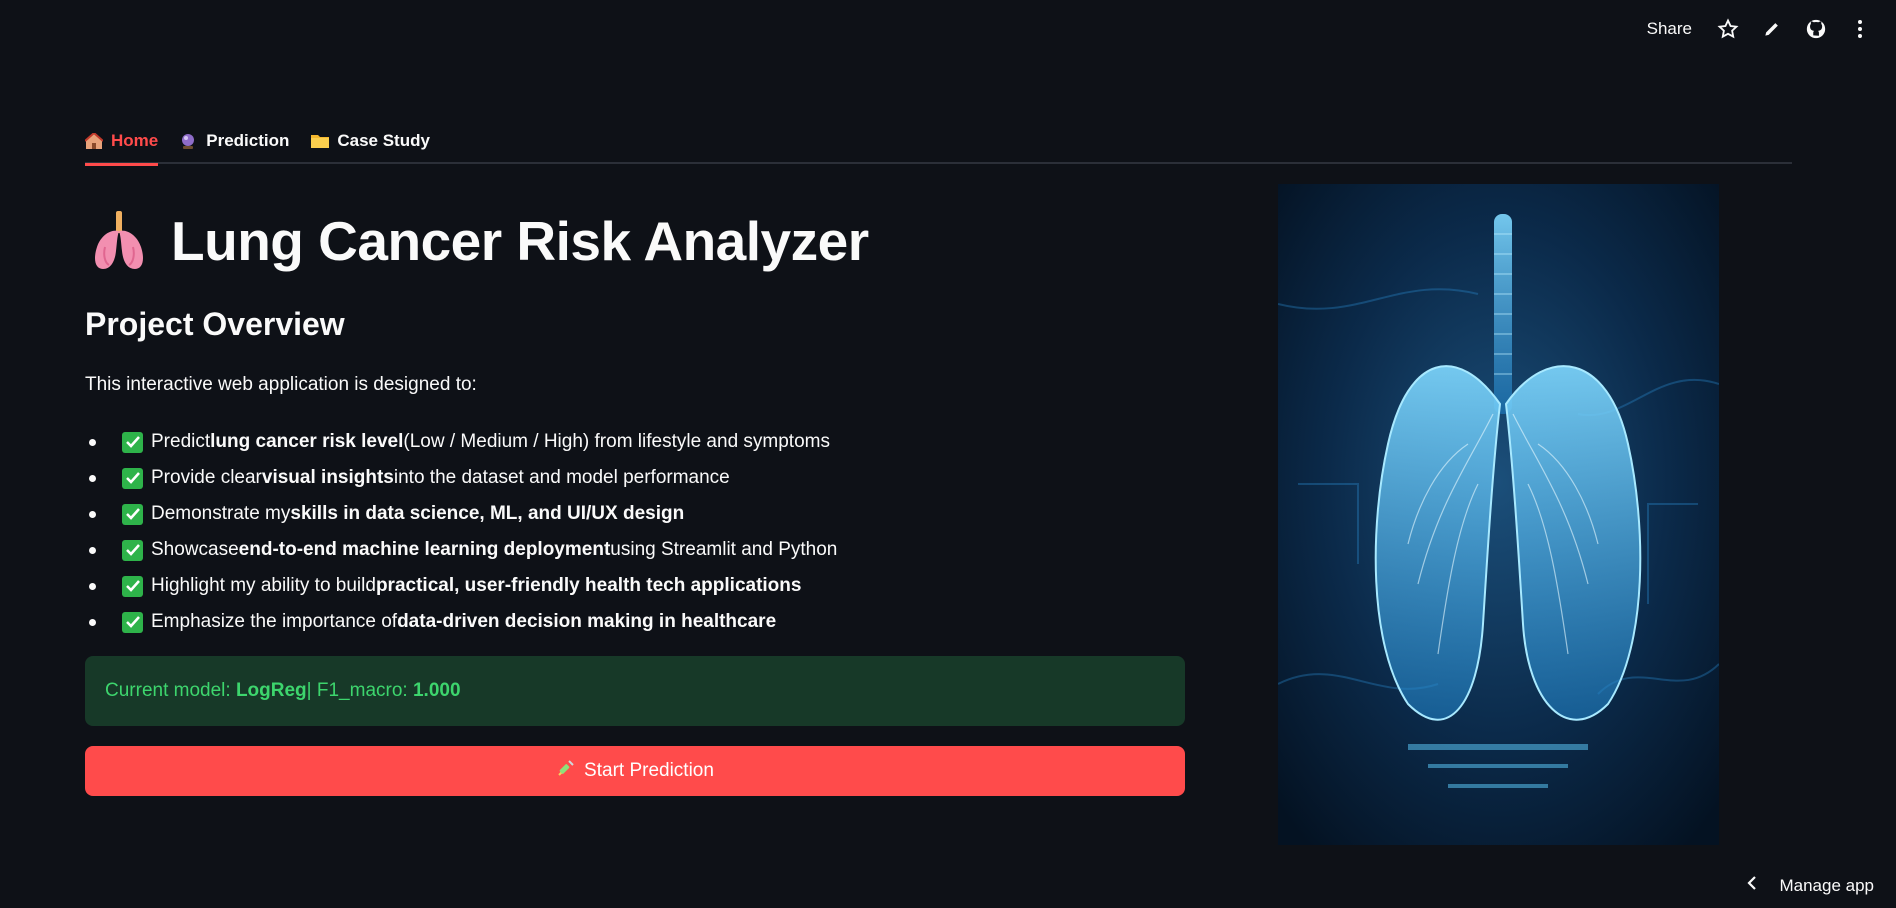 This screenshot has height=908, width=1896. What do you see at coordinates (271, 690) in the screenshot?
I see `model-name: LogReg` at bounding box center [271, 690].